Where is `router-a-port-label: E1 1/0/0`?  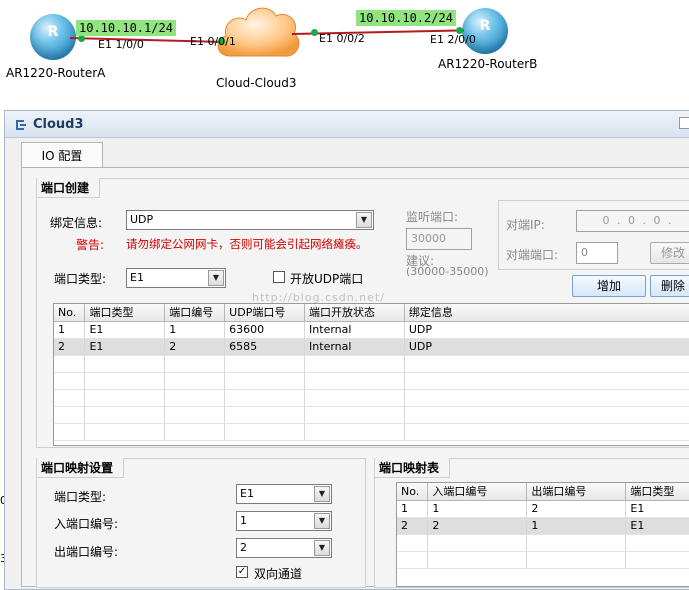
router-a-port-label: E1 1/0/0 is located at coordinates (121, 44).